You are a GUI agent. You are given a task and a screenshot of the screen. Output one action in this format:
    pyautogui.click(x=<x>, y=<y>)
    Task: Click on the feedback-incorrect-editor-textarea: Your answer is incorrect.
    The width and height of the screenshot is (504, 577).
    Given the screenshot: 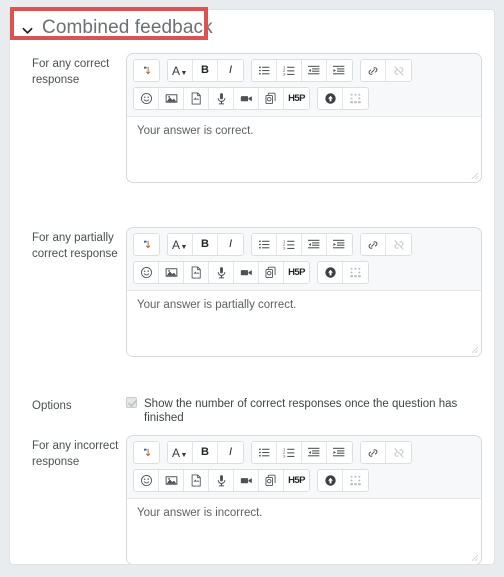 What is the action you would take?
    pyautogui.click(x=304, y=531)
    